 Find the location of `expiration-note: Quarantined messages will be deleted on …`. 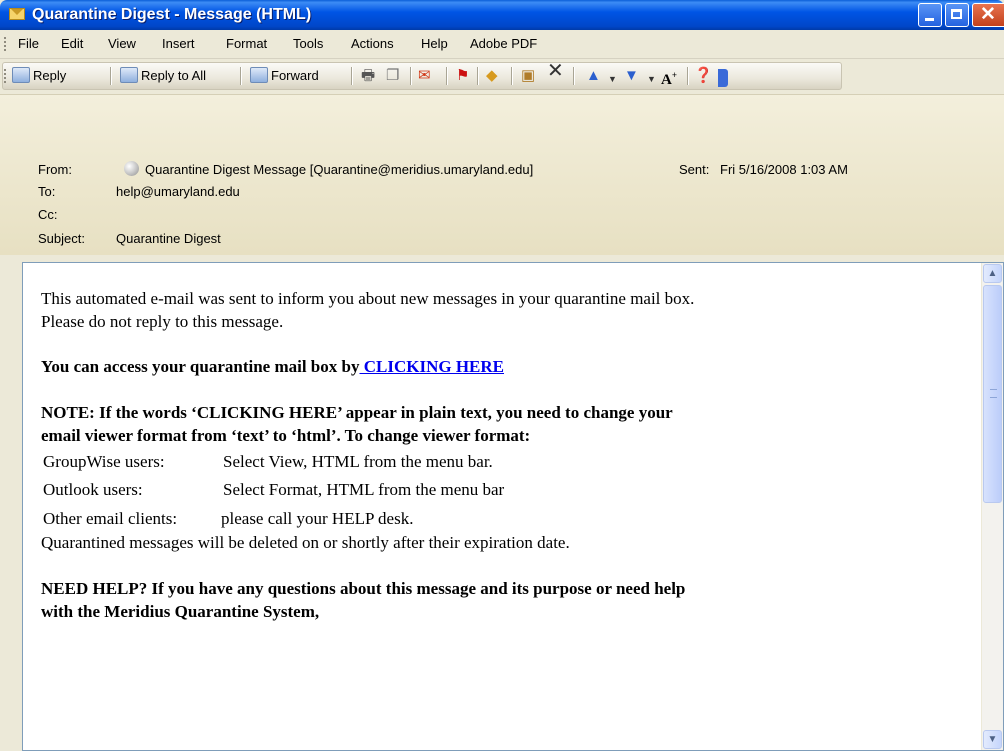

expiration-note: Quarantined messages will be deleted on … is located at coordinates (305, 542).